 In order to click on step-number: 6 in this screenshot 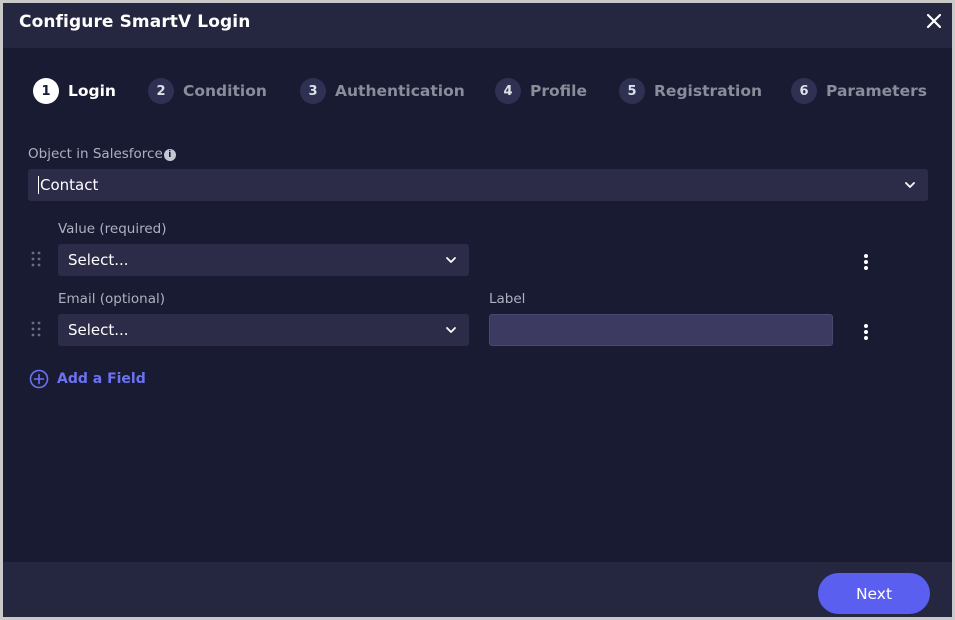, I will do `click(804, 91)`.